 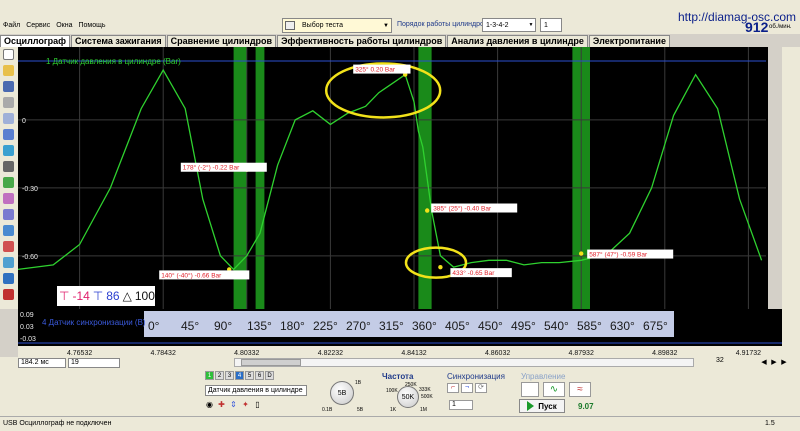 What do you see at coordinates (8, 54) in the screenshot?
I see `new-file-icon` at bounding box center [8, 54].